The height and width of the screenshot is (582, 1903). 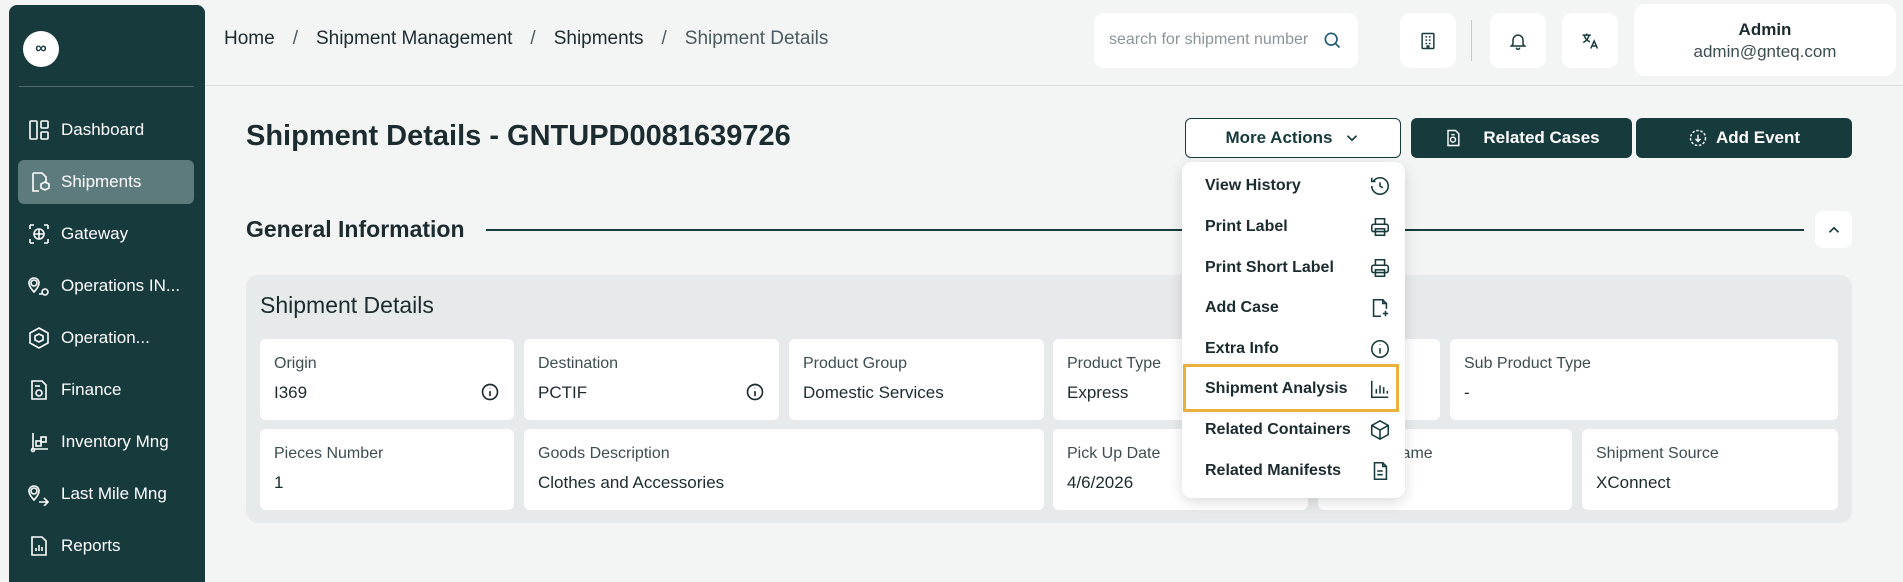 What do you see at coordinates (1541, 137) in the screenshot?
I see `related-cases-label: Related Cases` at bounding box center [1541, 137].